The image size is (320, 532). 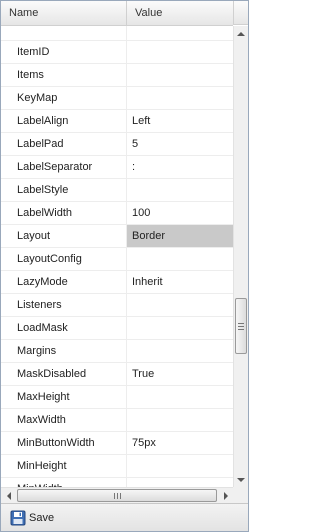 I want to click on property-value: Left, so click(x=180, y=121).